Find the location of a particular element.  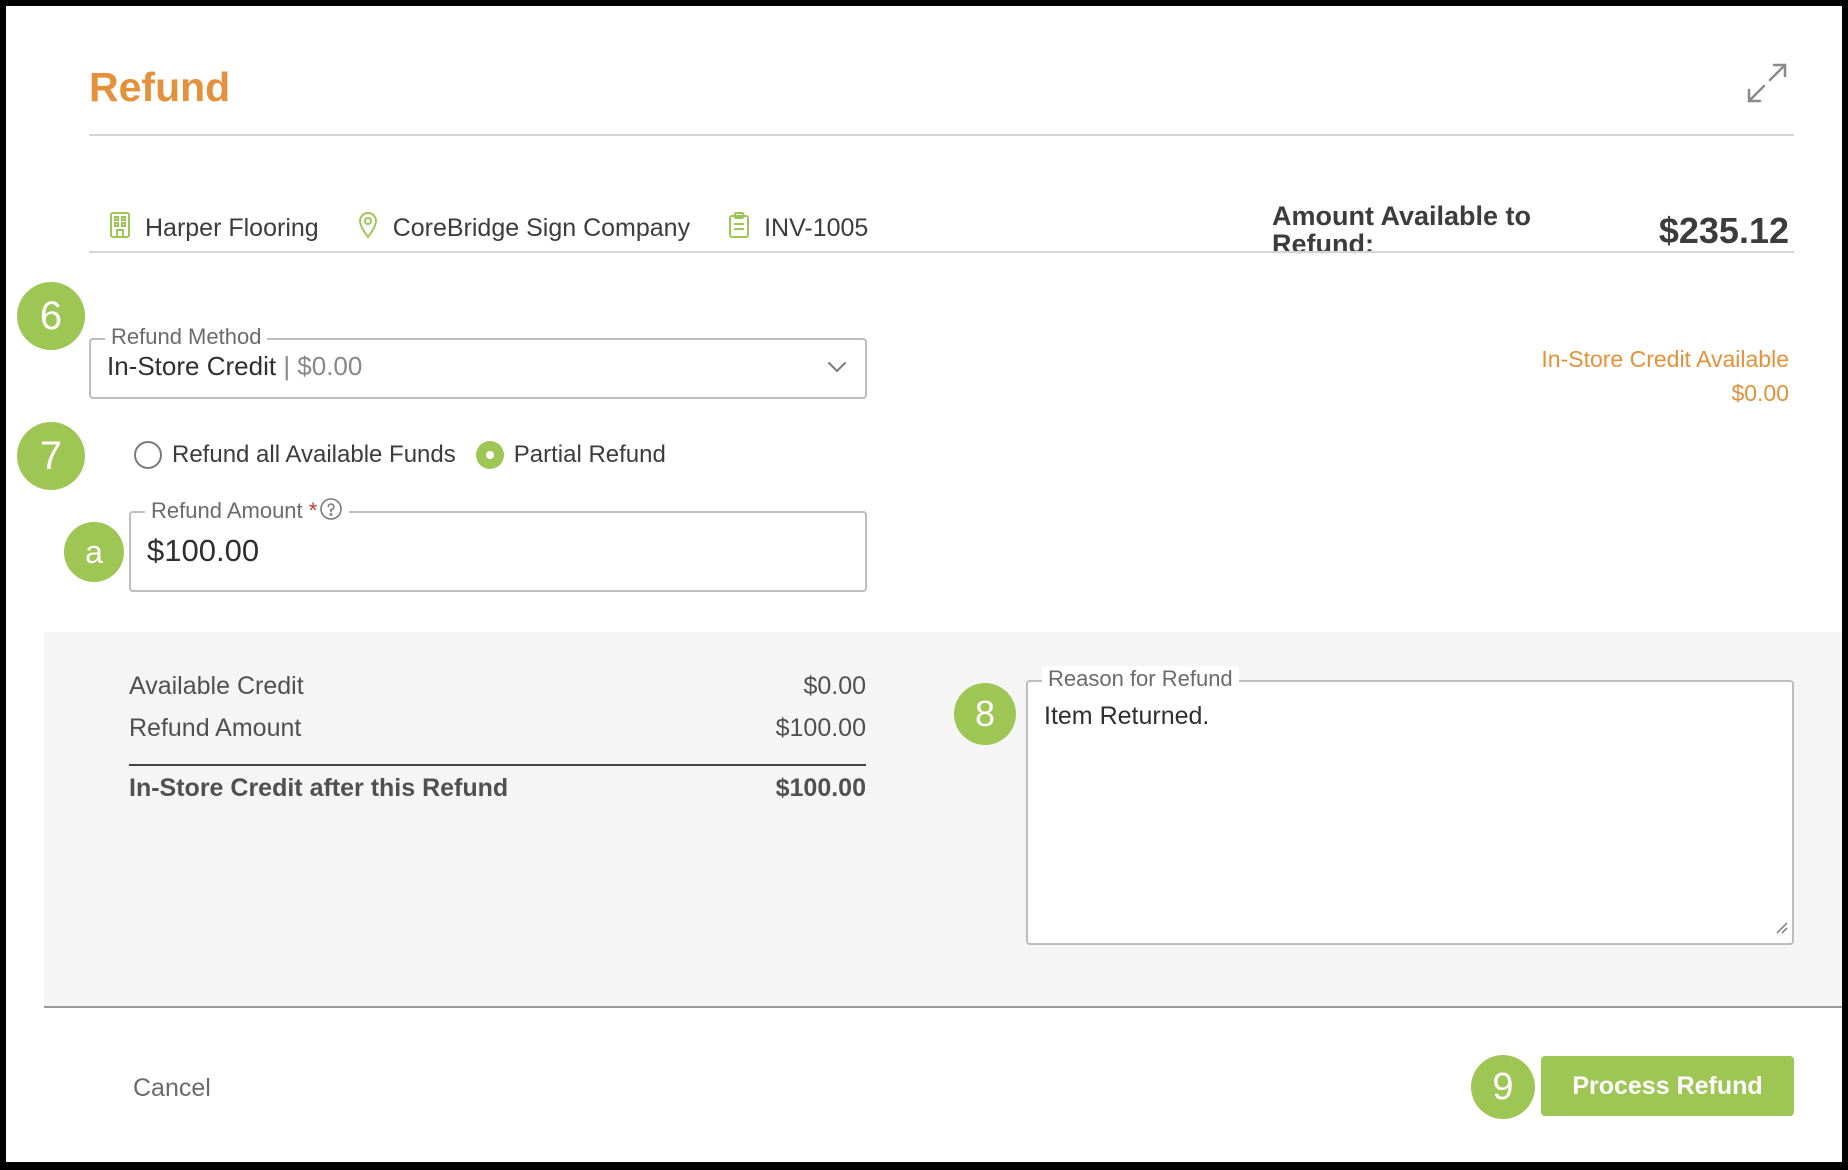

in-store-credit-value: $0.00 is located at coordinates (1760, 393).